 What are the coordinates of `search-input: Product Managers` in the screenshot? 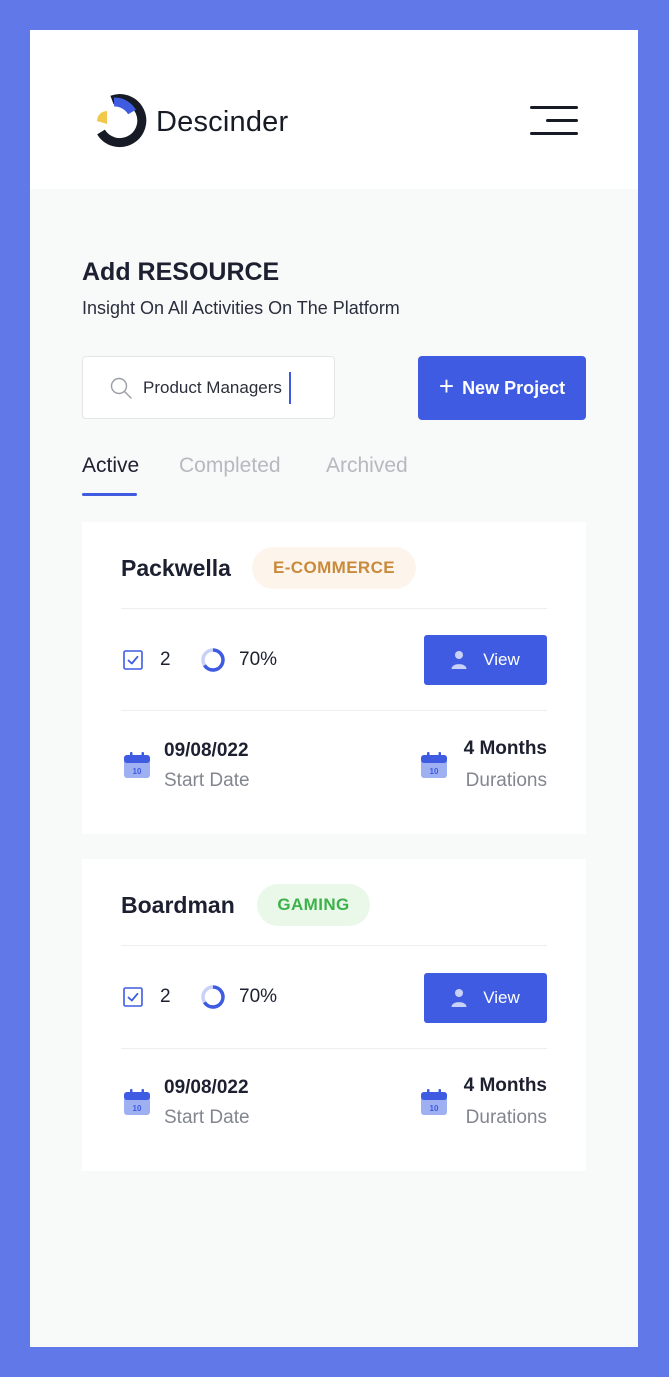 It's located at (208, 387).